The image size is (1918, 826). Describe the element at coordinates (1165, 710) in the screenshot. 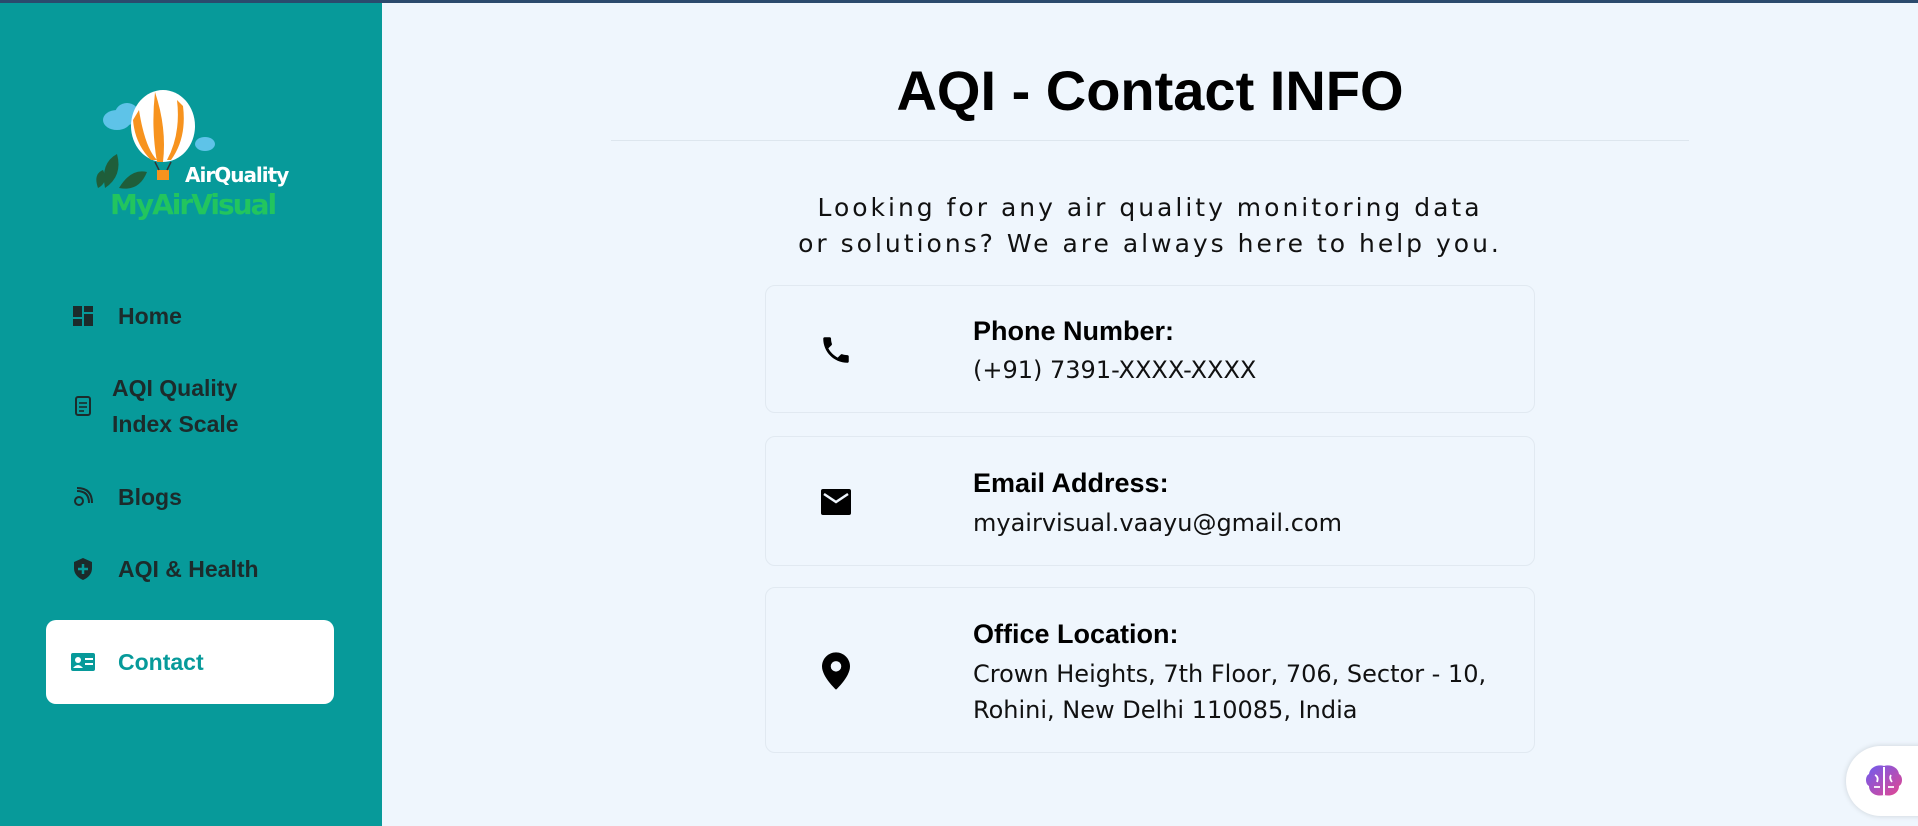

I see `location-line2: Rohini, New Delhi 110085, India` at that location.